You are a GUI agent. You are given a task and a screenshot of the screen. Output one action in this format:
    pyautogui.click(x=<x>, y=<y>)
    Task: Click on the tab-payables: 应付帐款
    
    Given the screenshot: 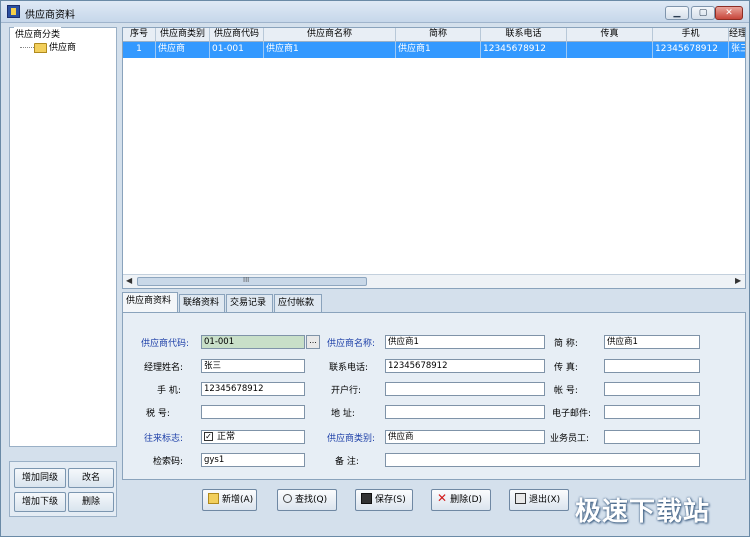 What is the action you would take?
    pyautogui.click(x=298, y=303)
    